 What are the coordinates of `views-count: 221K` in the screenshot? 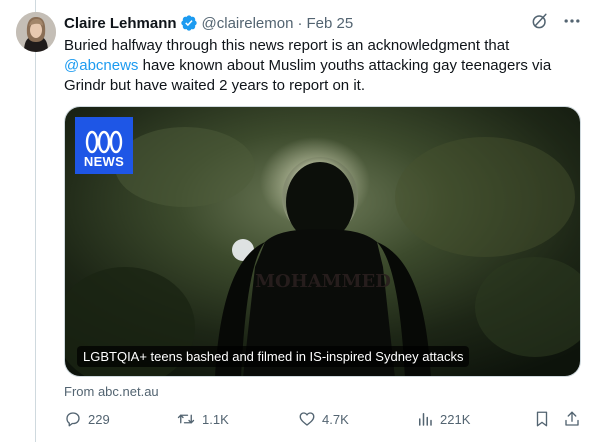 It's located at (455, 419).